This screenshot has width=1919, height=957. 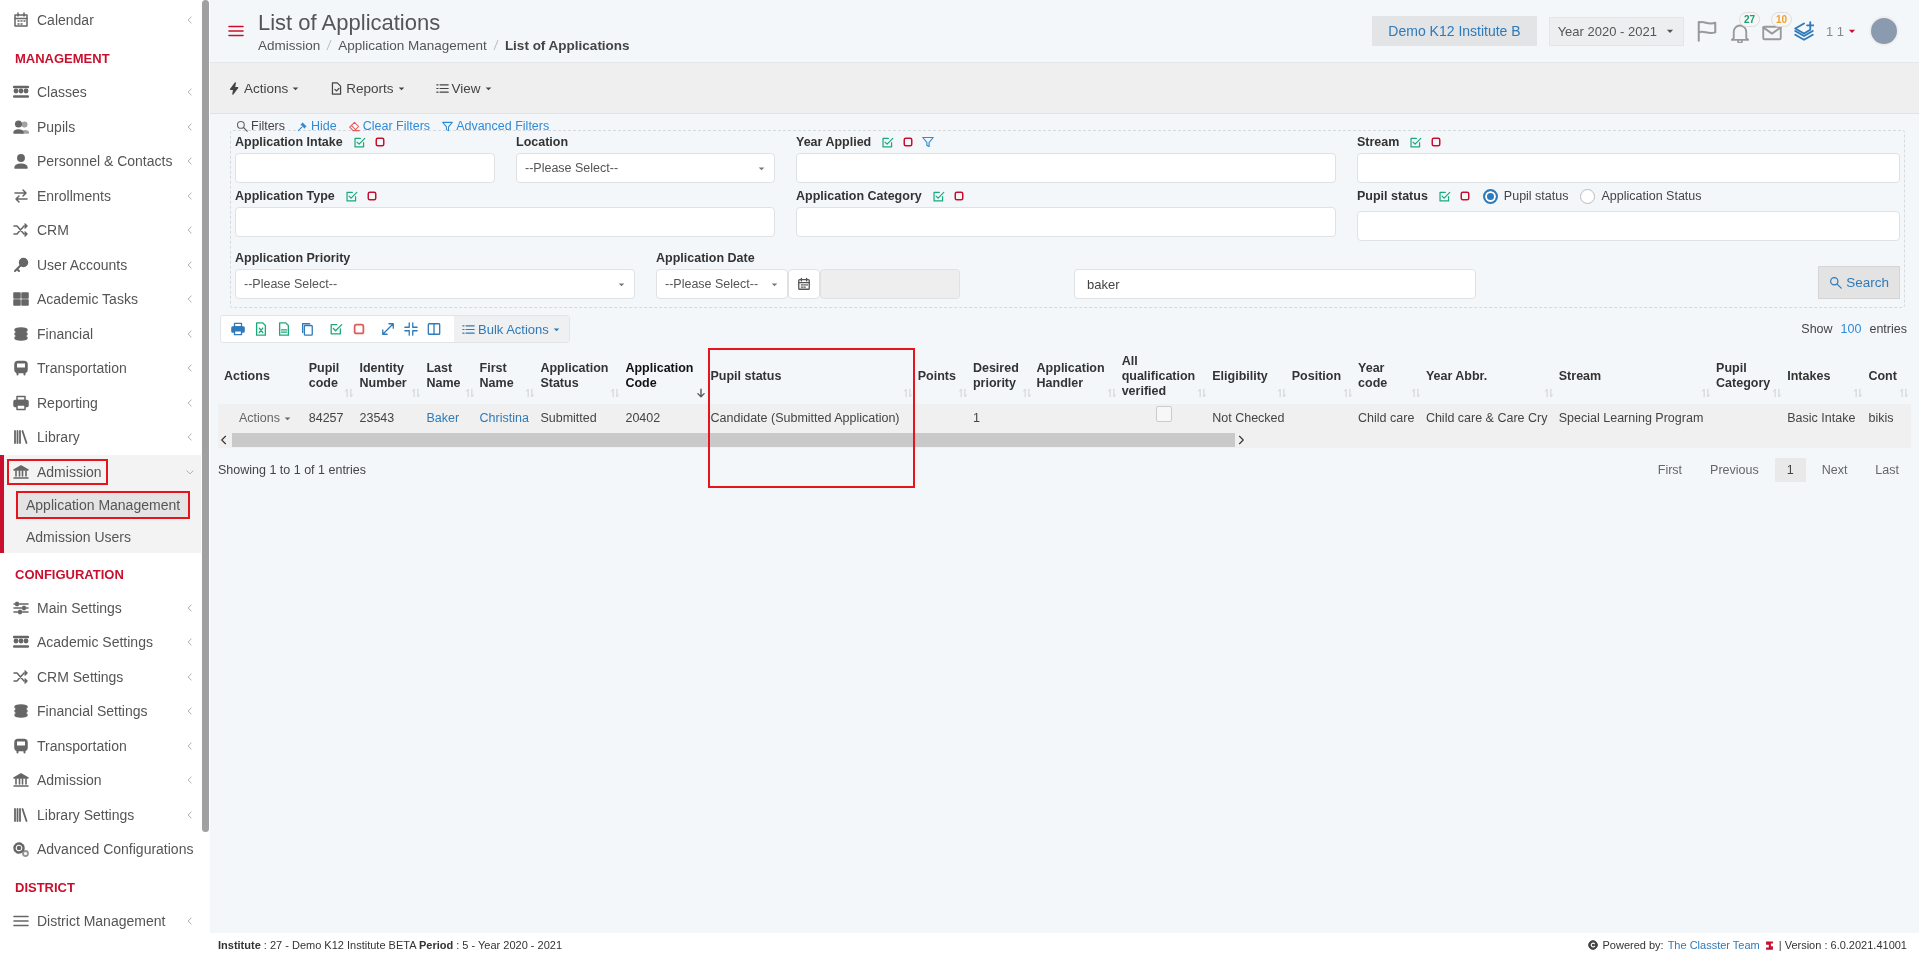 What do you see at coordinates (450, 376) in the screenshot?
I see `column-header: Last Name` at bounding box center [450, 376].